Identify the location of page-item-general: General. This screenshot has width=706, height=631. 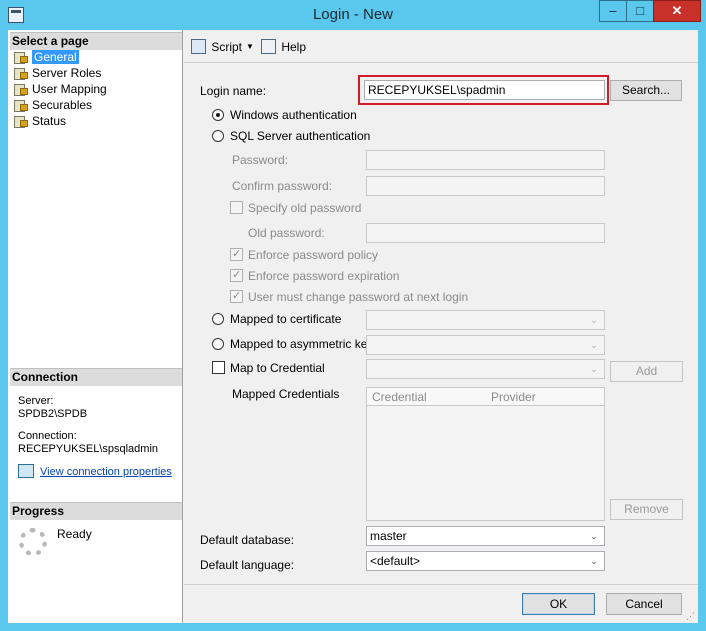
(46, 57).